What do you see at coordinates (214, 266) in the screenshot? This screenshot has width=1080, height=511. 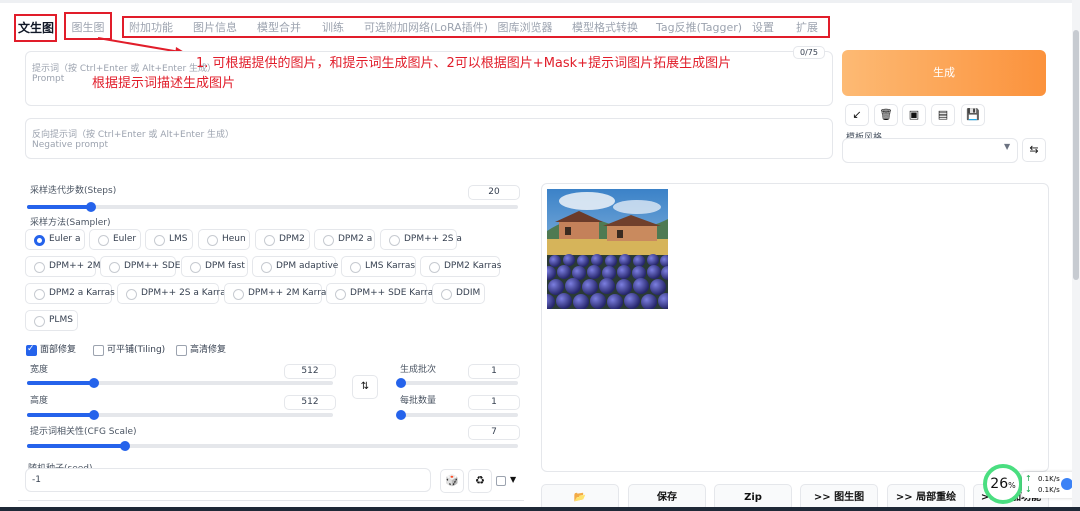 I see `sampler-dpm-fast: DPM fast` at bounding box center [214, 266].